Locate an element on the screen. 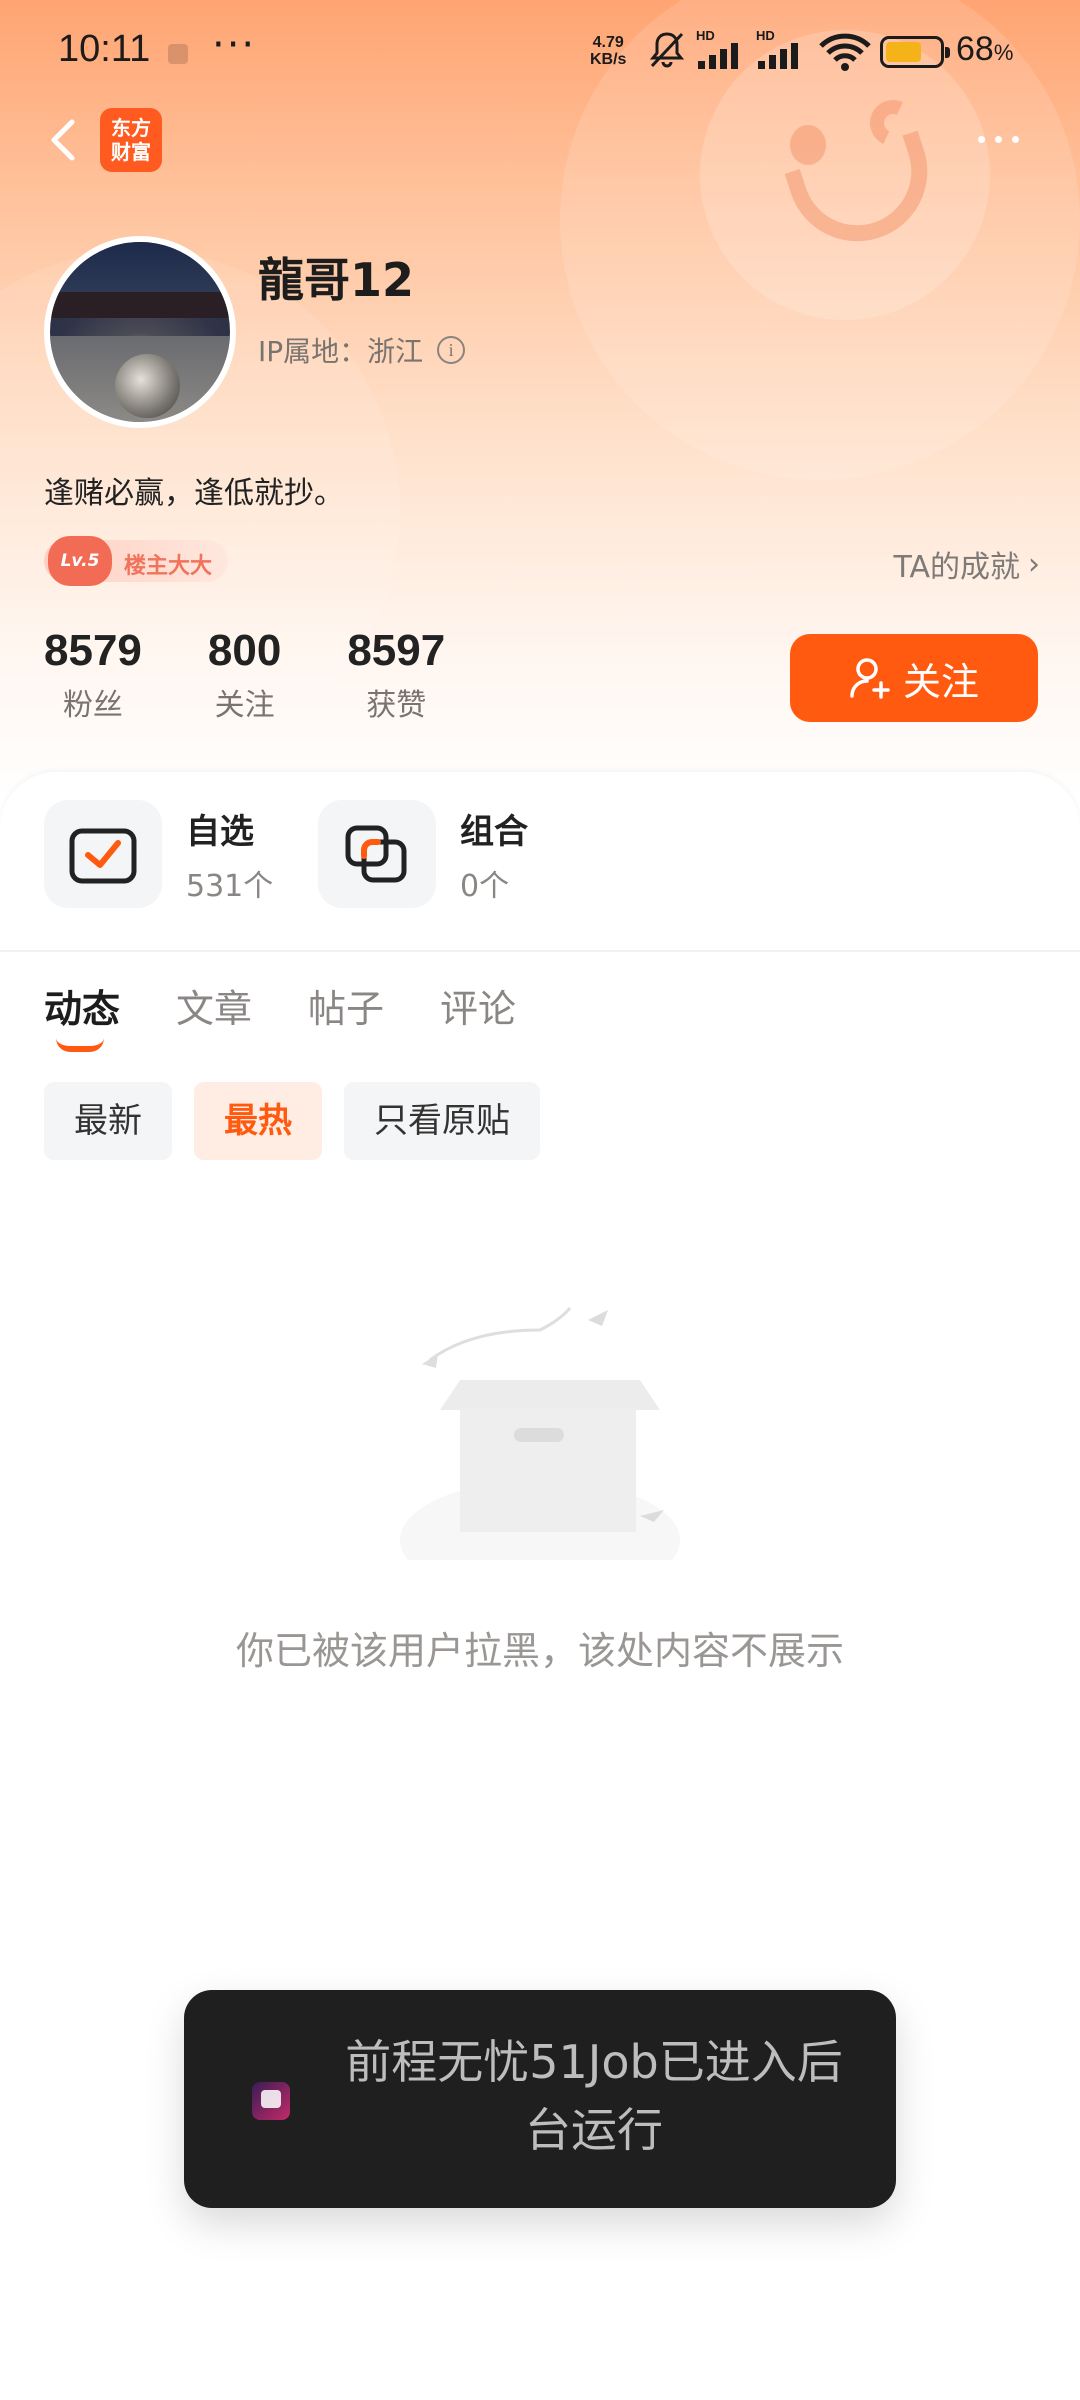  content-tabs: 动态 文章 帖子 评论 is located at coordinates (308, 1015).